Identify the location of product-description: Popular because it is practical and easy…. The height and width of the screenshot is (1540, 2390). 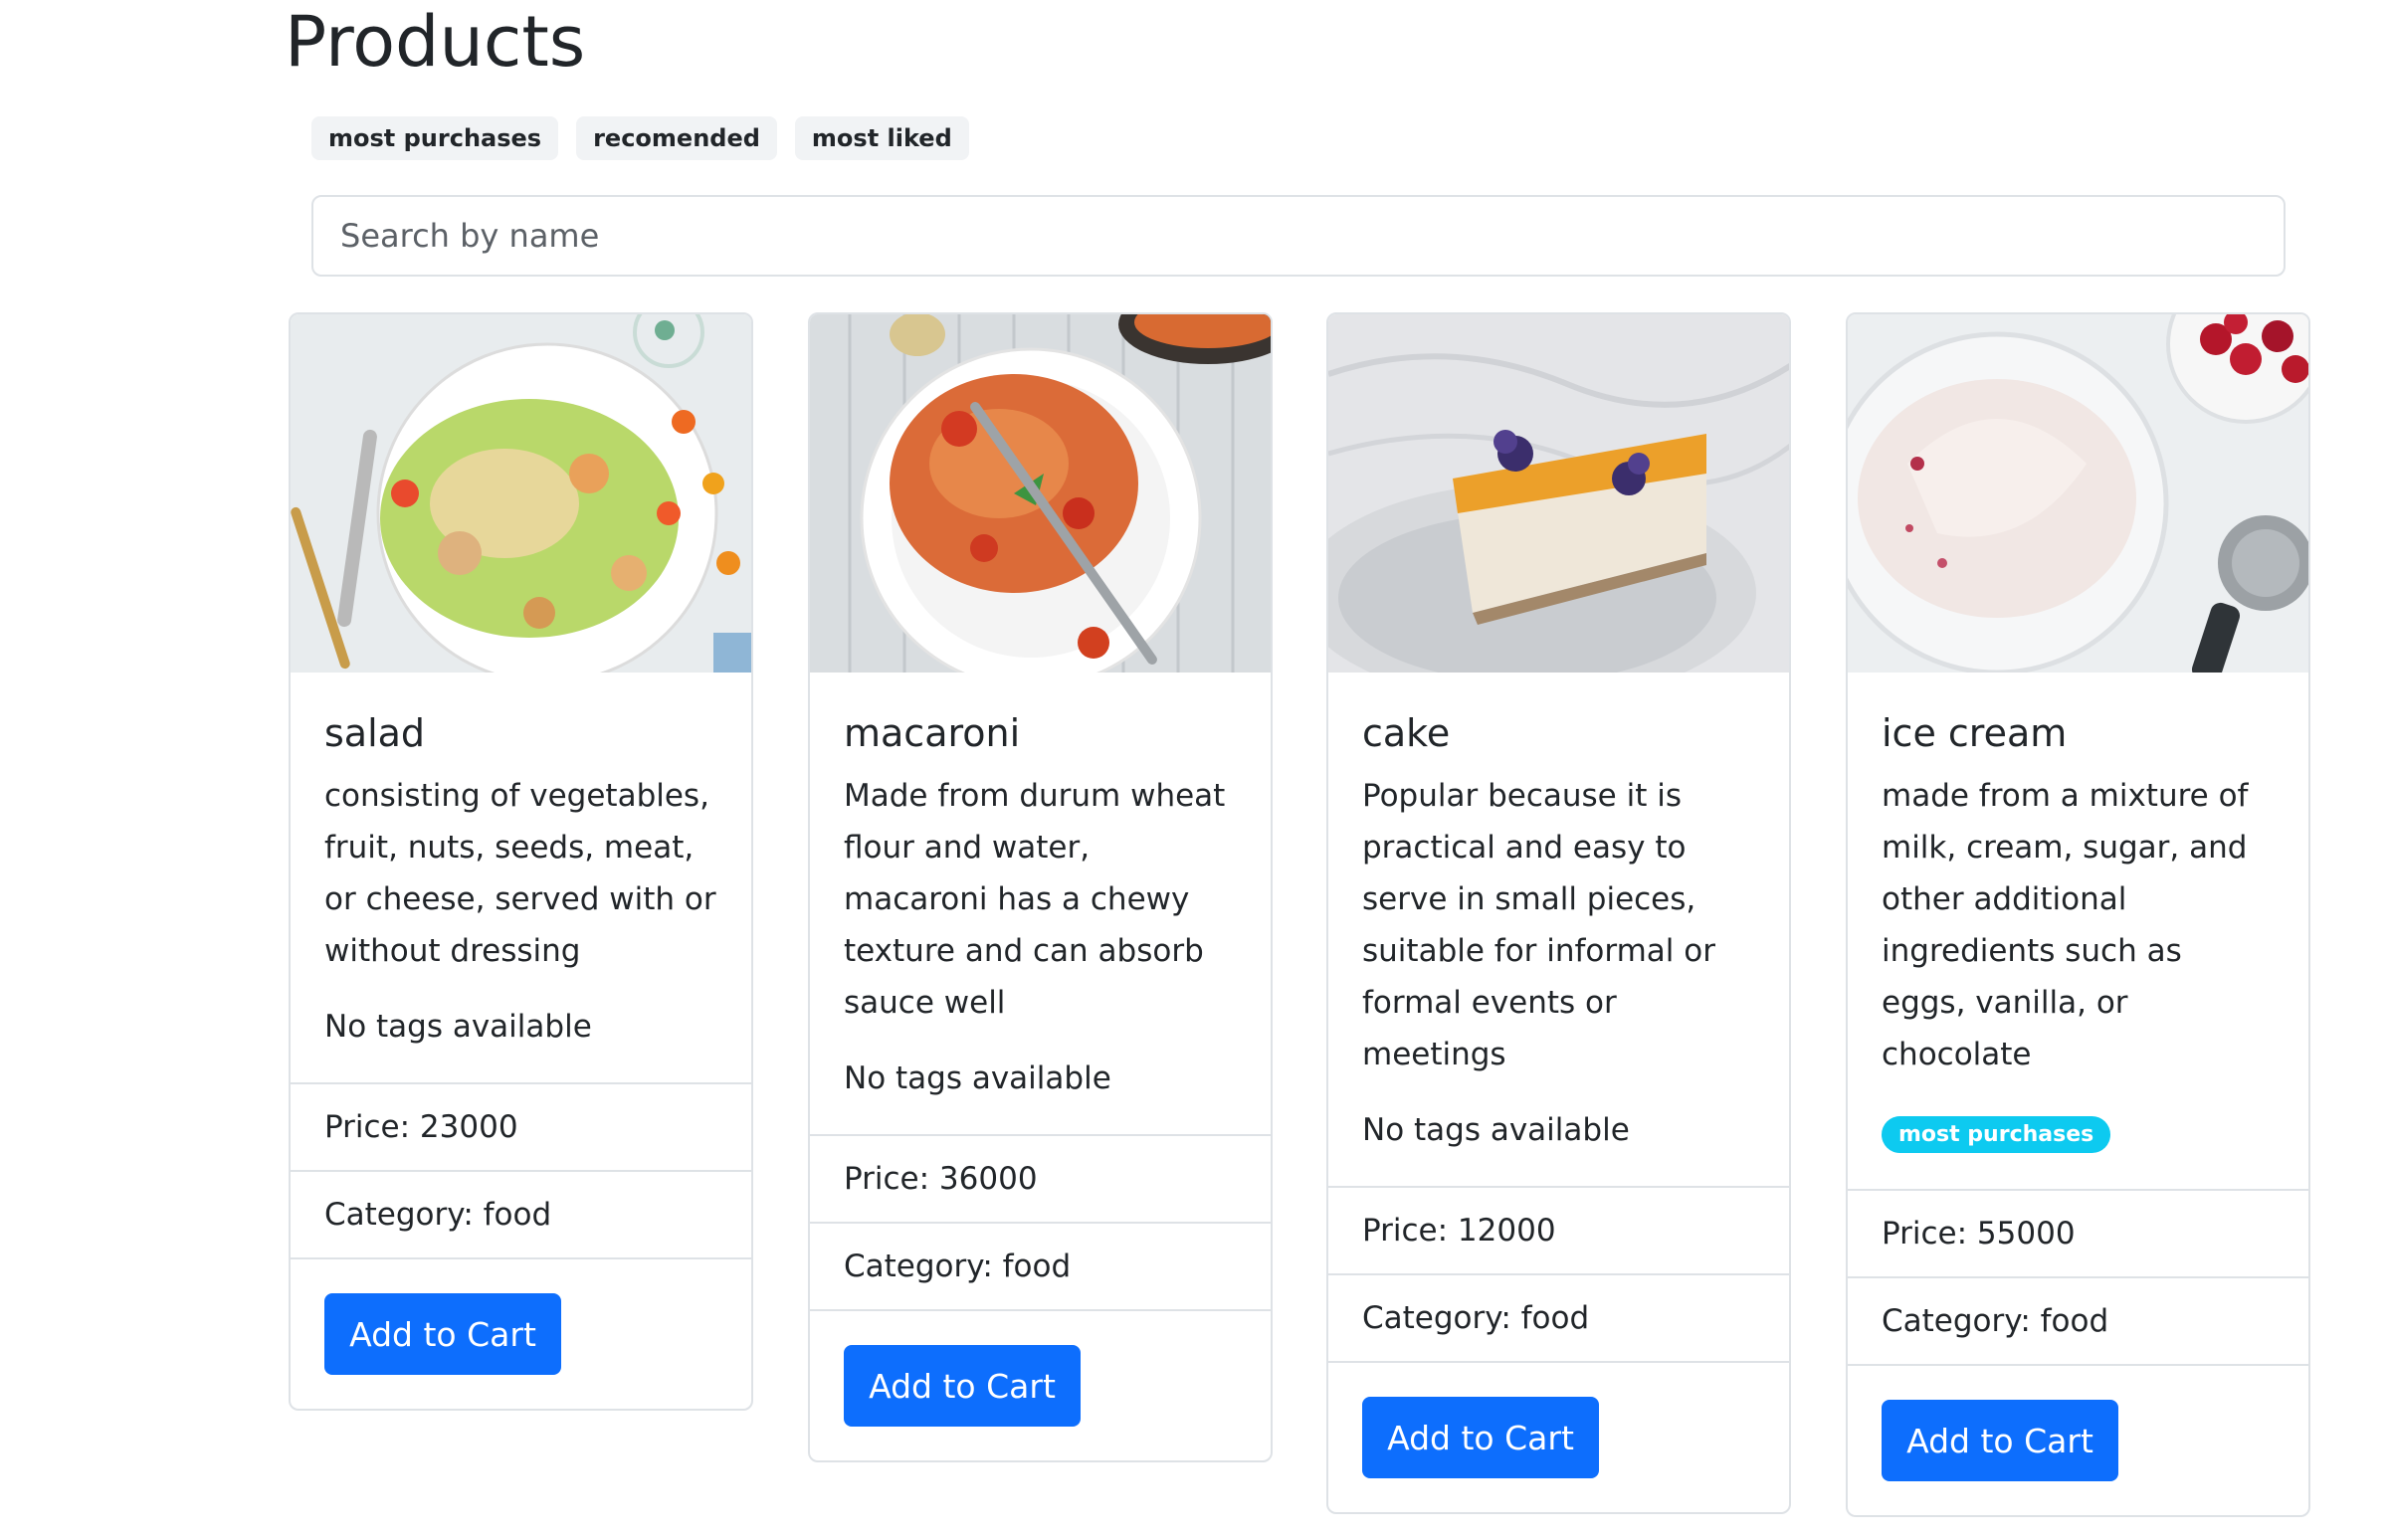
(1538, 925).